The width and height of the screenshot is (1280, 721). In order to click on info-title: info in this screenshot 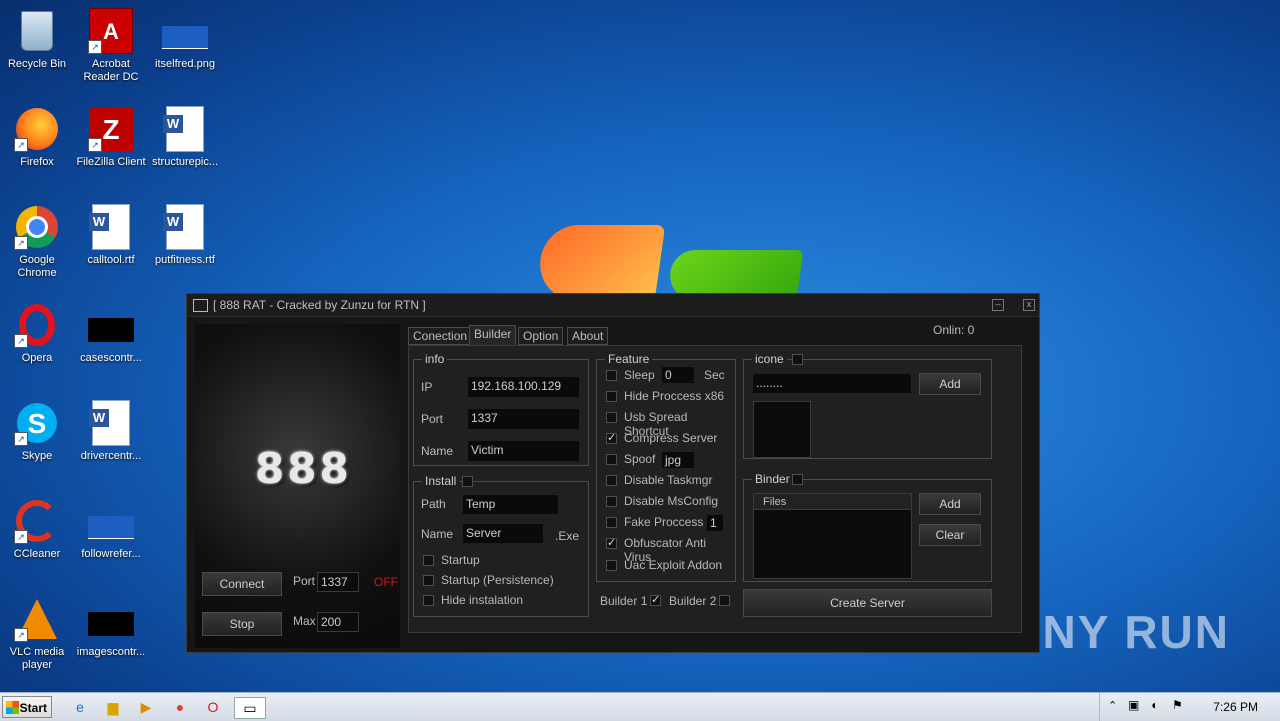, I will do `click(435, 359)`.